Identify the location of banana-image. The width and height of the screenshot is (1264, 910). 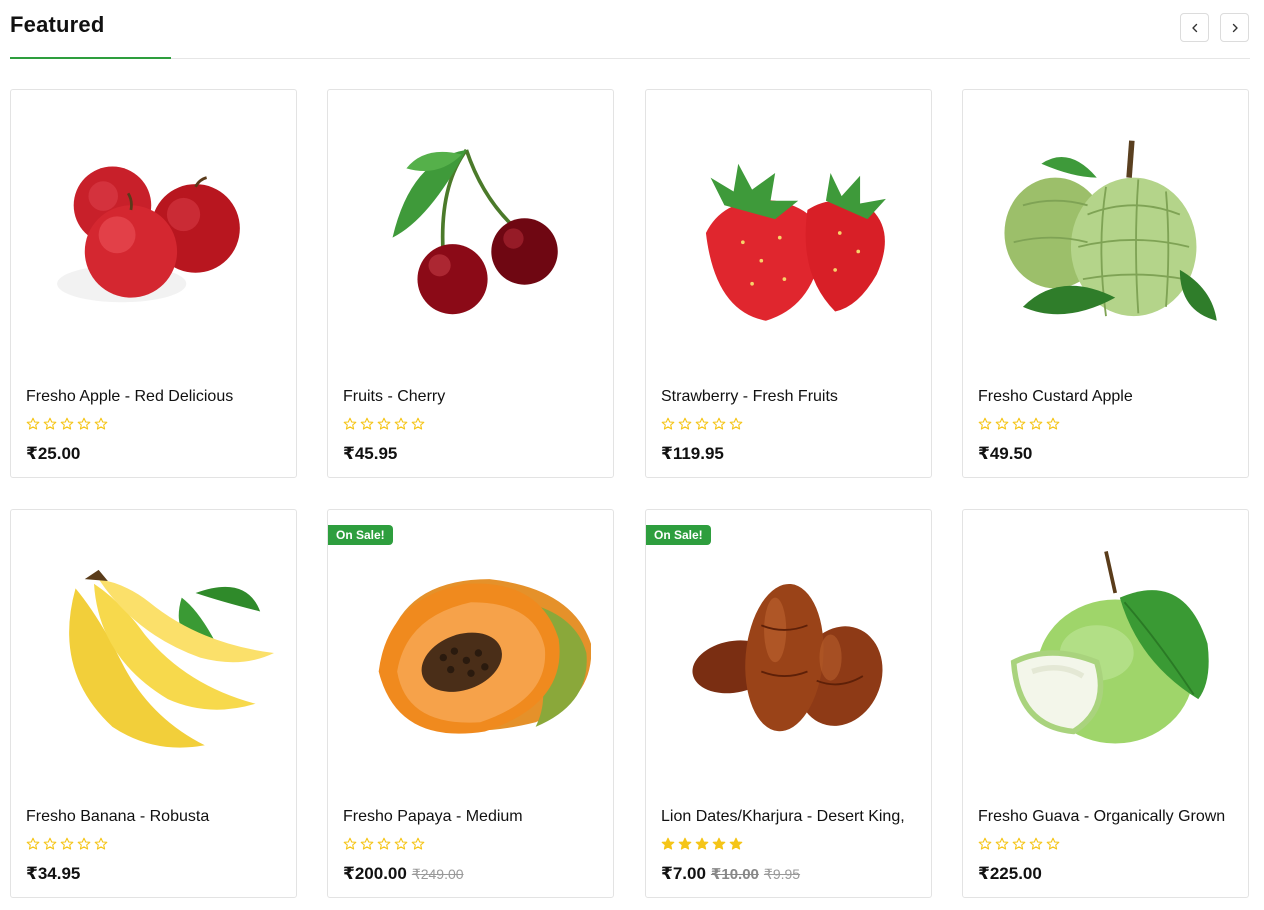
(171, 658).